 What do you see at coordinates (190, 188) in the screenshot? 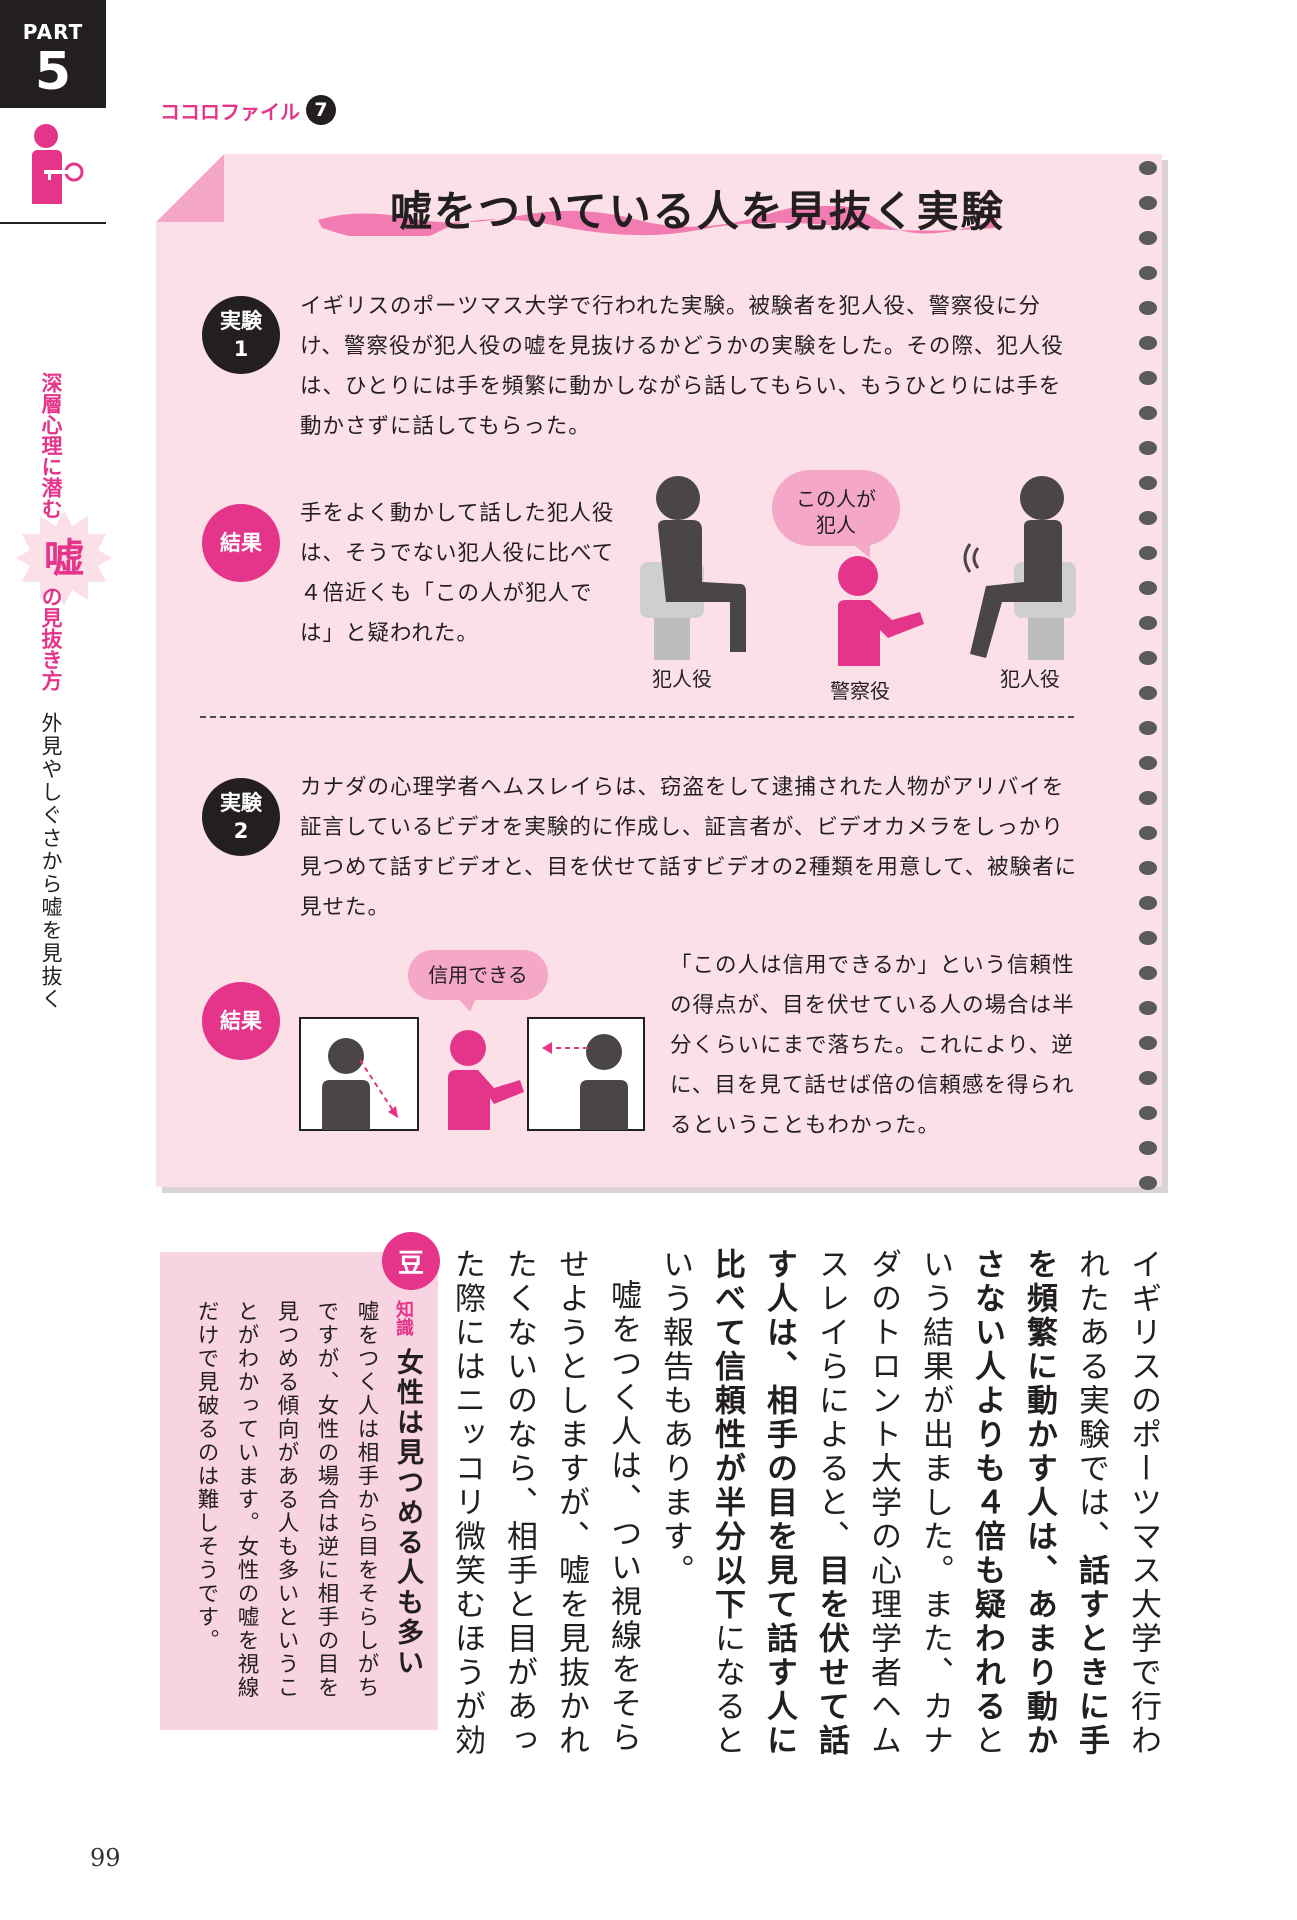
I see `card-corner-fold` at bounding box center [190, 188].